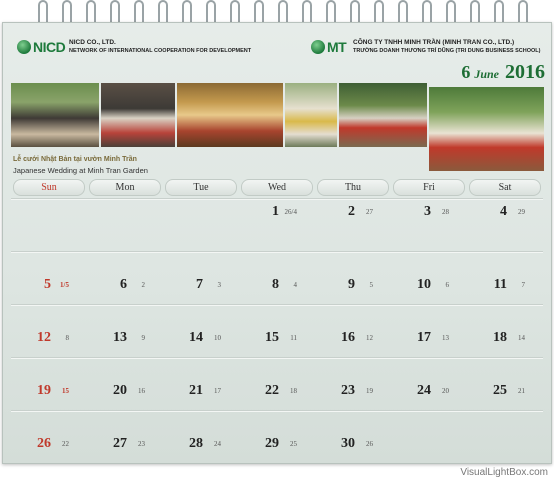 Image resolution: width=554 pixels, height=480 pixels. I want to click on lunar-date: 14, so click(521, 338).